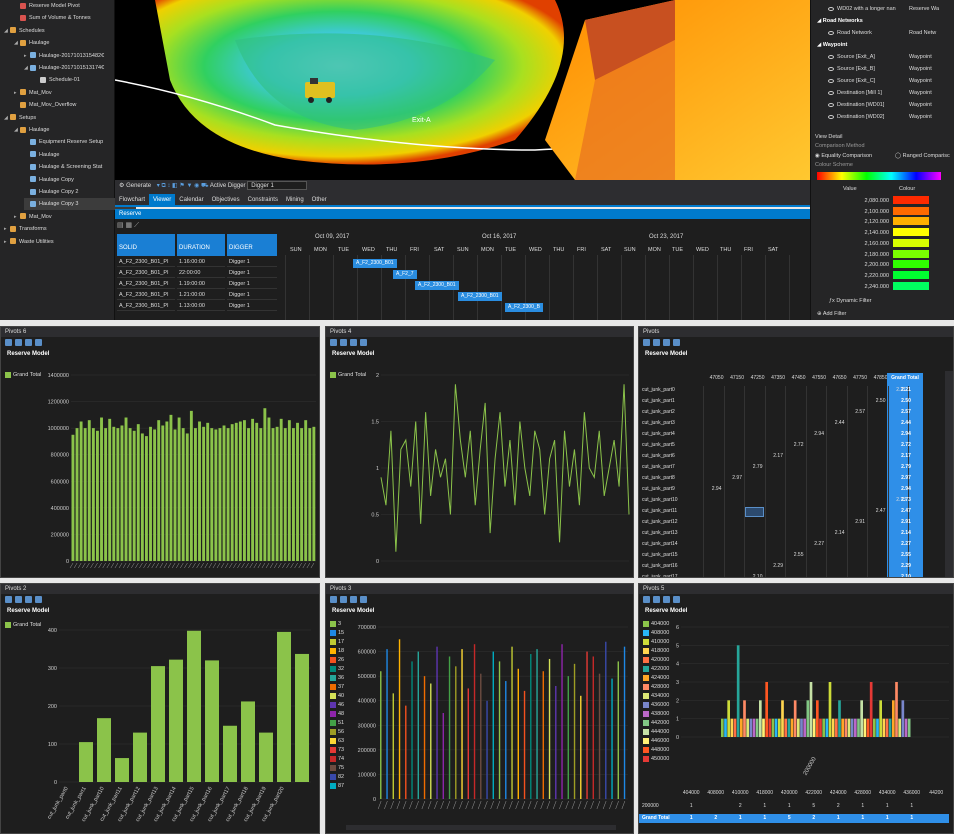 This screenshot has height=834, width=954. I want to click on tree-item: Haulage & Screening Stat, so click(63, 167).